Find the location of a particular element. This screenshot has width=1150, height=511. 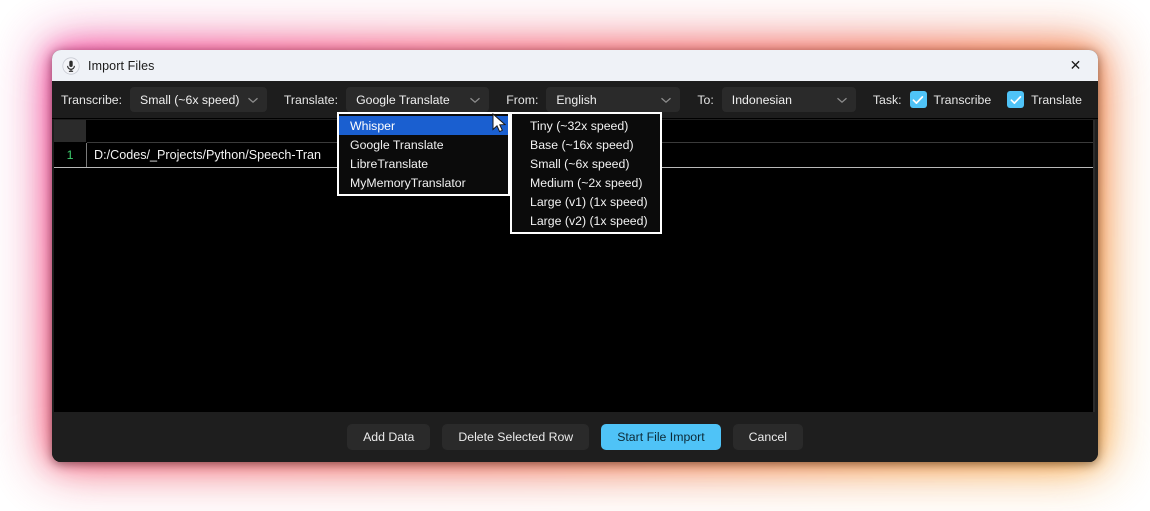

transcribe-model-select: Small (~6x speed) is located at coordinates (198, 99).